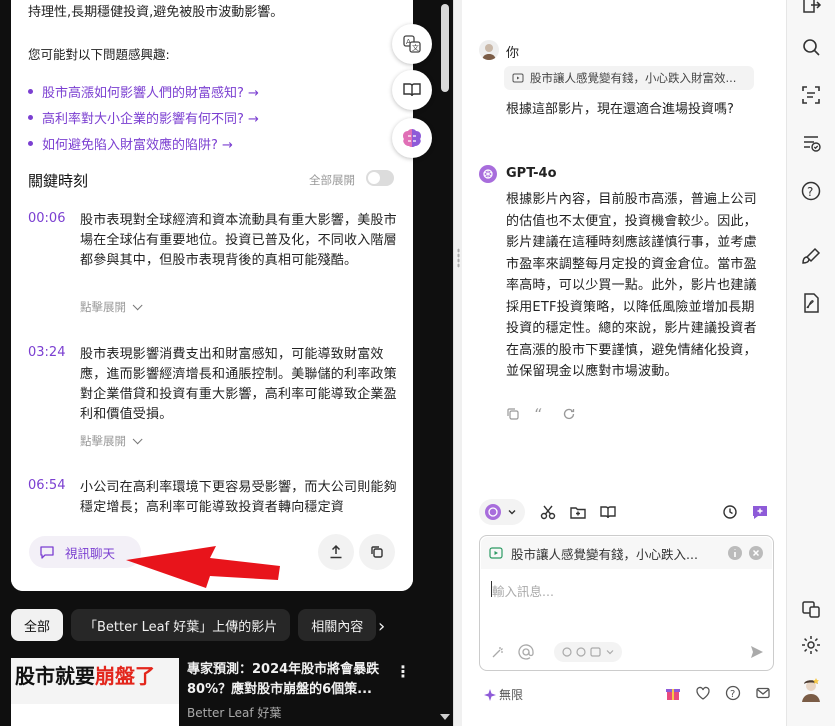  Describe the element at coordinates (548, 512) in the screenshot. I see `scissors-icon` at that location.